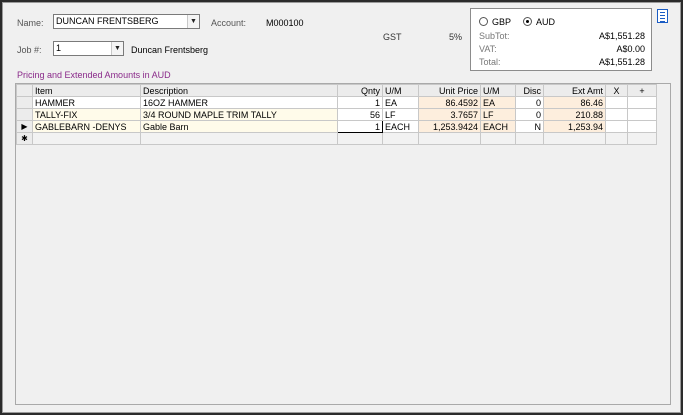 The image size is (683, 415). I want to click on total-label: Total:, so click(490, 62).